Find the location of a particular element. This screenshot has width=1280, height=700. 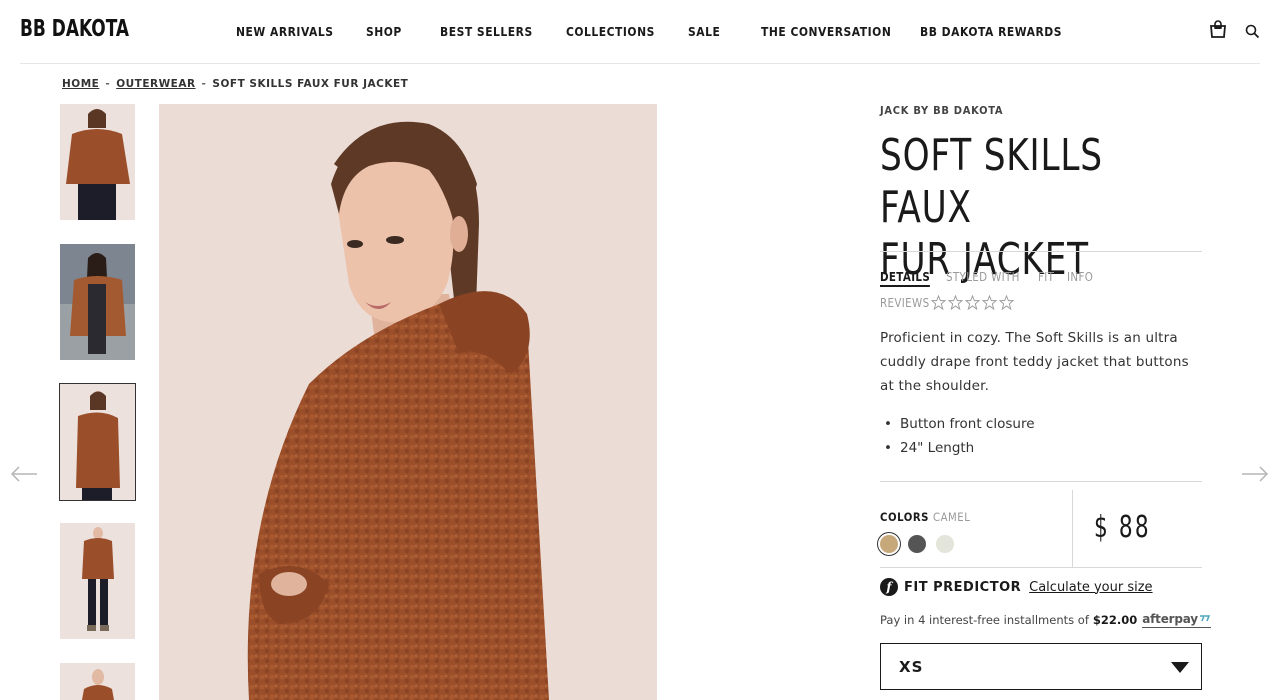

nav-collections: COLLECTIONS is located at coordinates (618, 31).